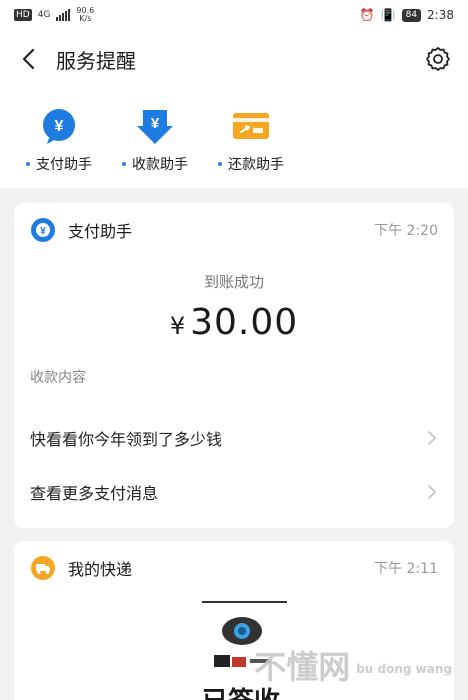  Describe the element at coordinates (256, 165) in the screenshot. I see `shortcut-label: 还款助手` at that location.